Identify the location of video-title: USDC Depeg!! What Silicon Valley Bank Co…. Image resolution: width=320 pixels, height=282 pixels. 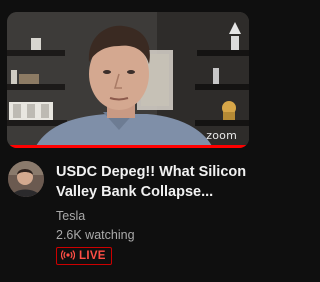
(154, 182).